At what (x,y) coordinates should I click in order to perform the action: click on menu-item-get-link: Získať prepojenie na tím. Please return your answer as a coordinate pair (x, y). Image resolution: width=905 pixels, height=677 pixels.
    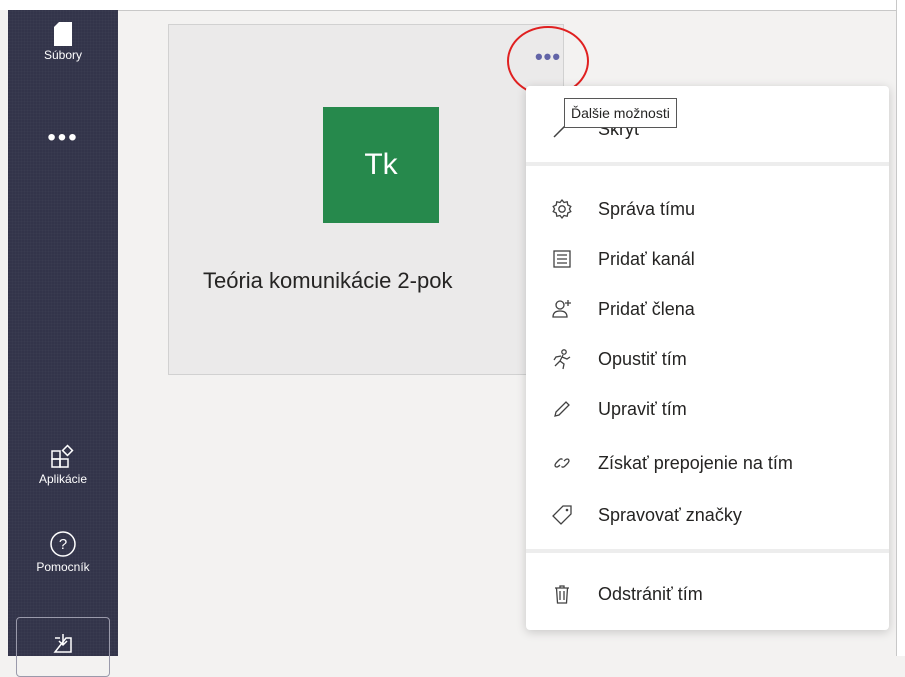
    Looking at the image, I should click on (707, 463).